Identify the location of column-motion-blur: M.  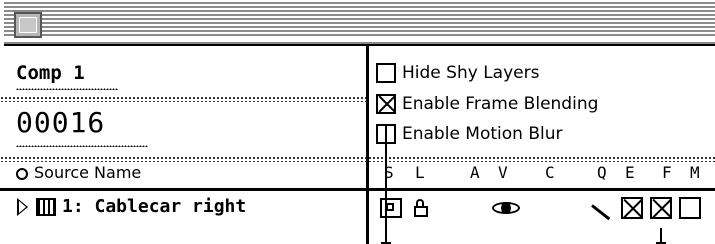
(695, 172).